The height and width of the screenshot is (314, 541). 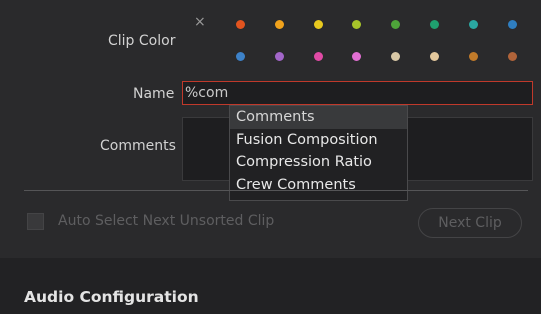 I want to click on audio-configuration-title: Audio Configuration, so click(x=111, y=297).